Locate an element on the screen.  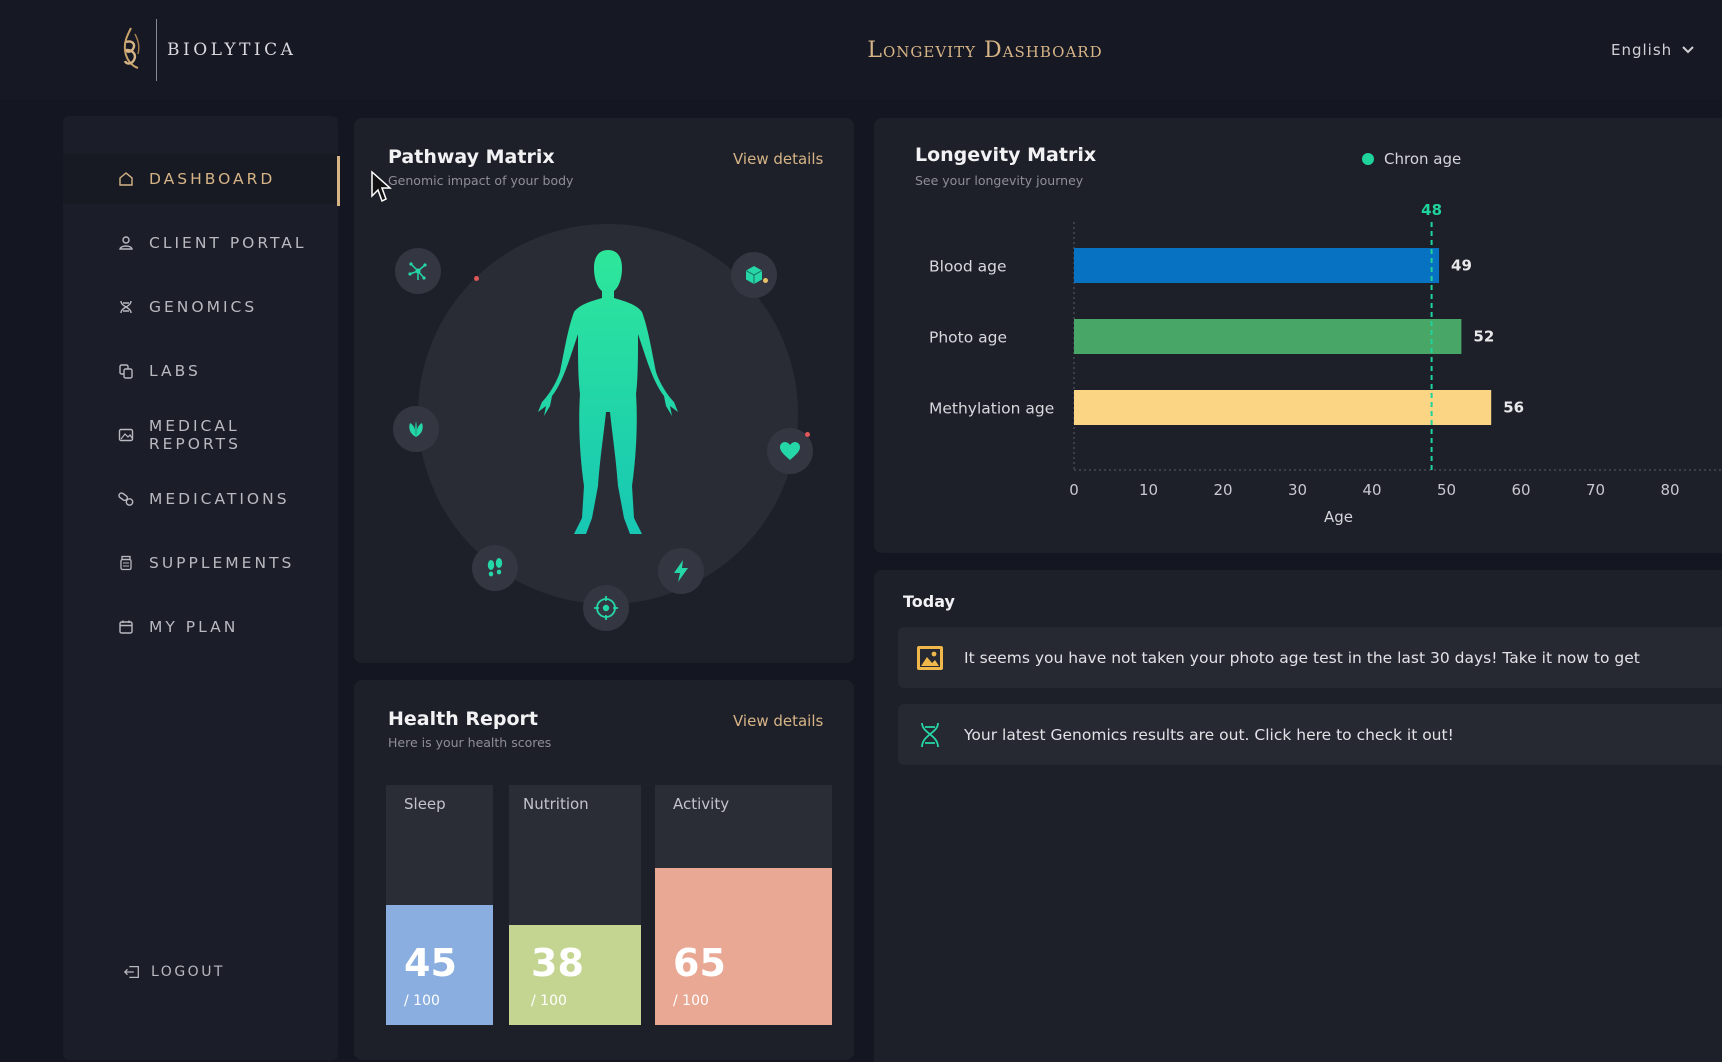
score-card-sleep: Sleep 45 / 100 is located at coordinates (439, 905).